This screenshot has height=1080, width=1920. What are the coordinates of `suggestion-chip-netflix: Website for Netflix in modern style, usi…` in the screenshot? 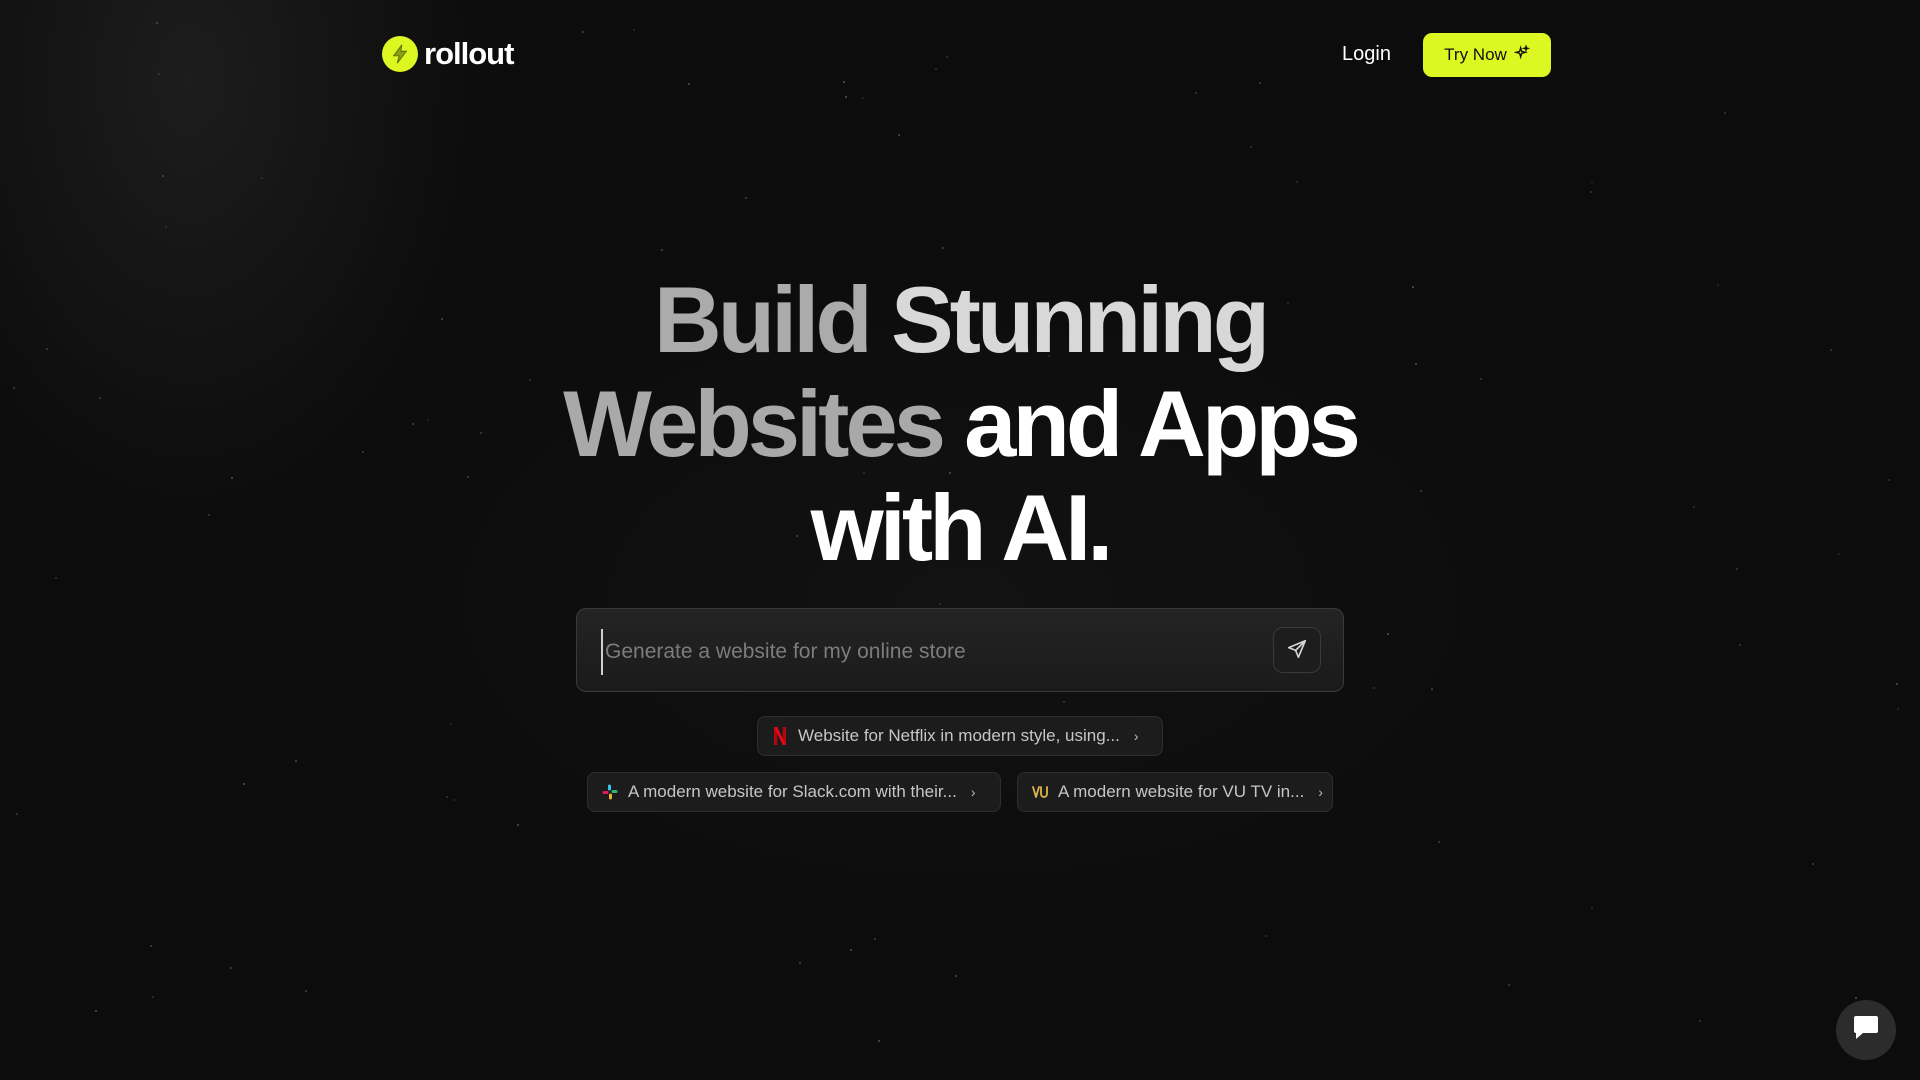 It's located at (960, 736).